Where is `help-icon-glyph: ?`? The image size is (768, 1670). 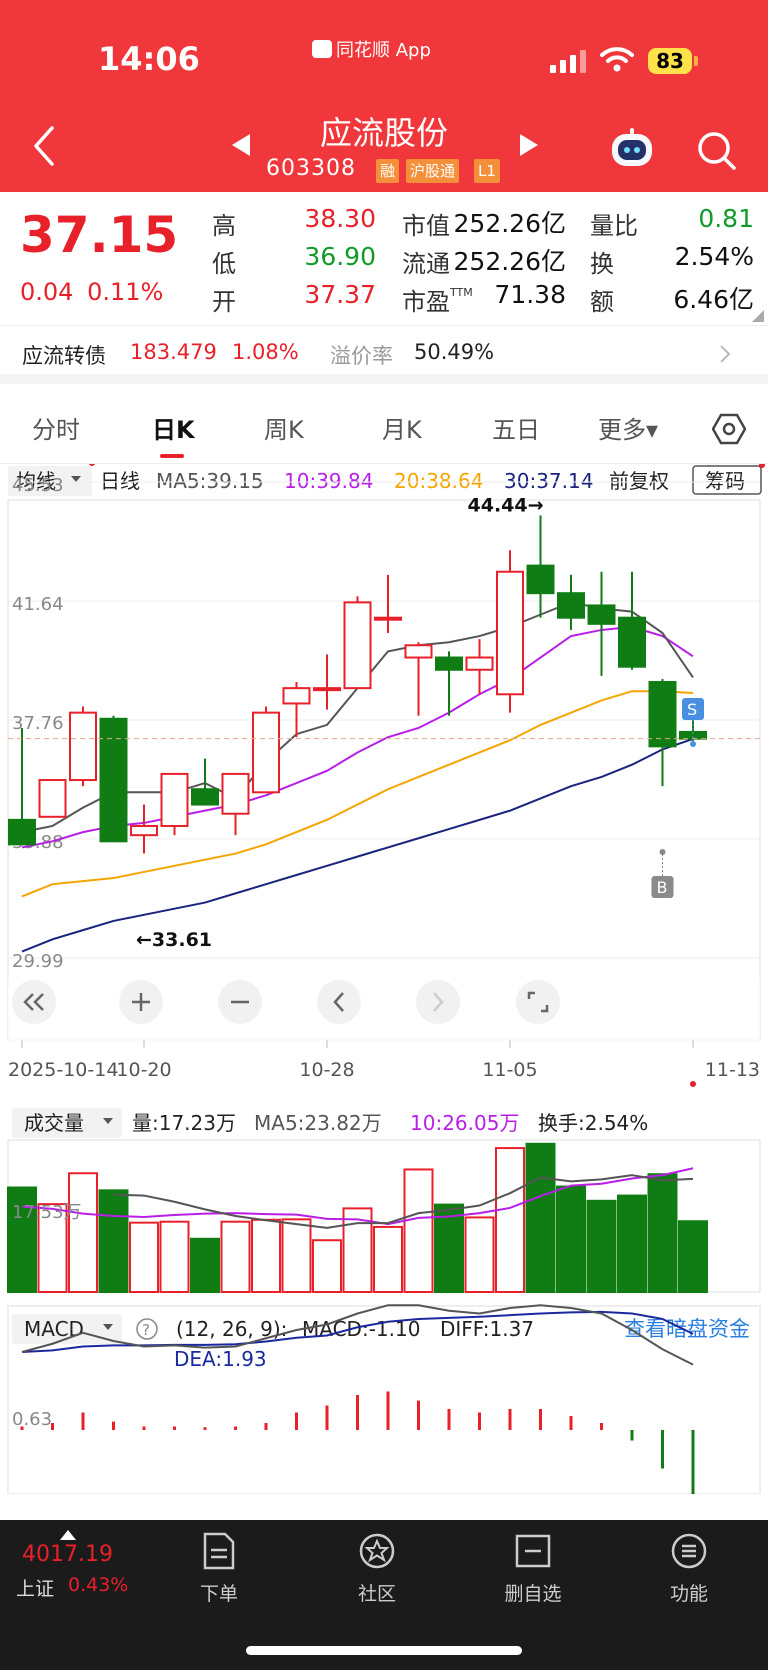
help-icon-glyph: ? is located at coordinates (146, 1330).